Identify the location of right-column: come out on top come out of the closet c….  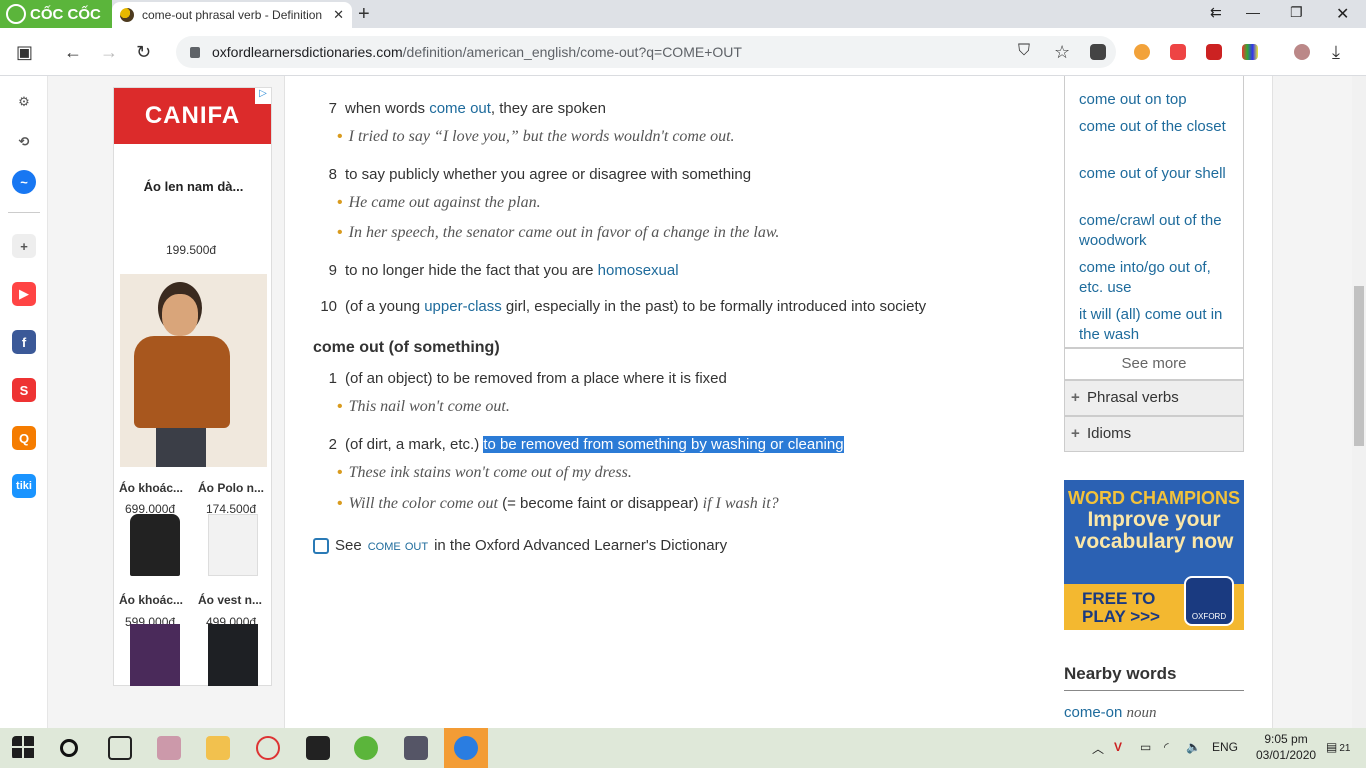
(1168, 402).